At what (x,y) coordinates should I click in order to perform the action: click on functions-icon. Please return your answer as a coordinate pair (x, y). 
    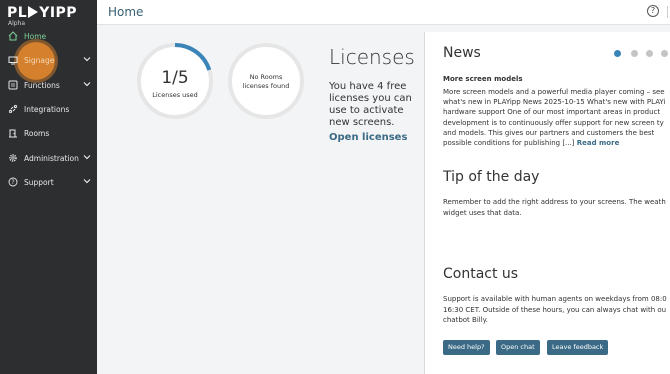
    Looking at the image, I should click on (13, 85).